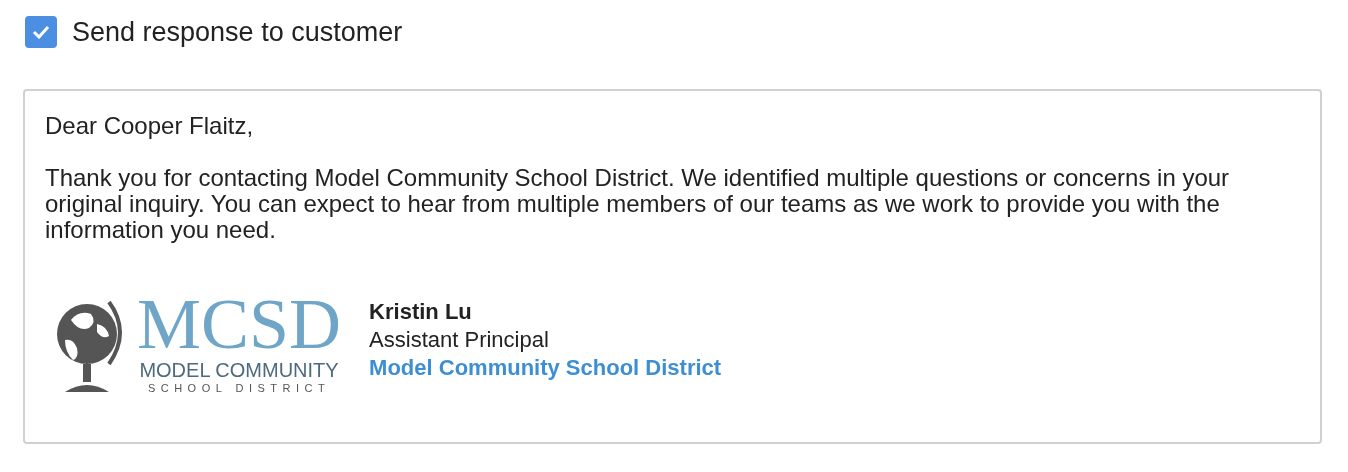 The image size is (1348, 472). What do you see at coordinates (638, 204) in the screenshot?
I see `body-paragraph: Thank you for contacting Model Community School District. We identified multiple questions or concerns in your original inquiry. You can expect to hear from multiple members of our teams as we work to provide you with the information you need.` at bounding box center [638, 204].